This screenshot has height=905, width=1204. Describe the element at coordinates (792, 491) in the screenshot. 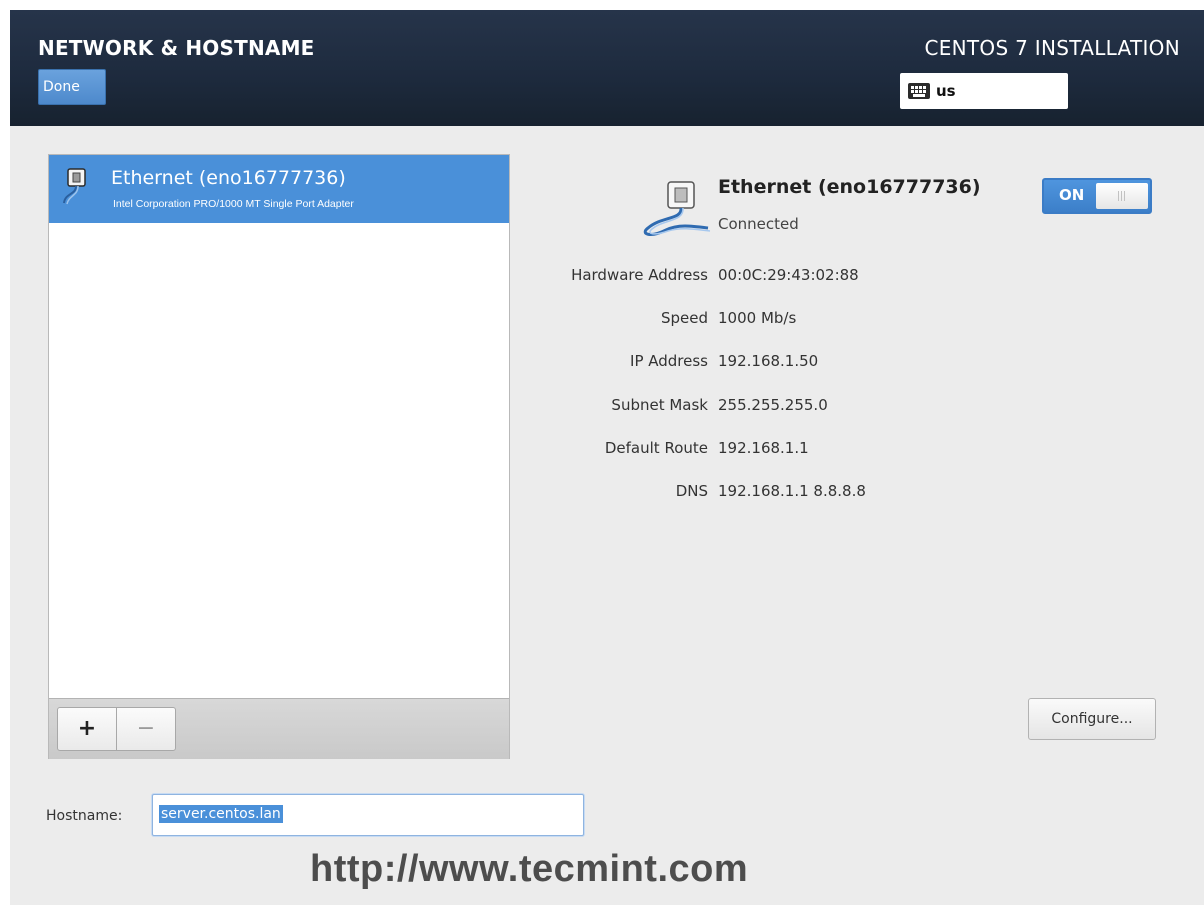

I see `dns-value: 192.168.1.1 8.8.8.8` at that location.